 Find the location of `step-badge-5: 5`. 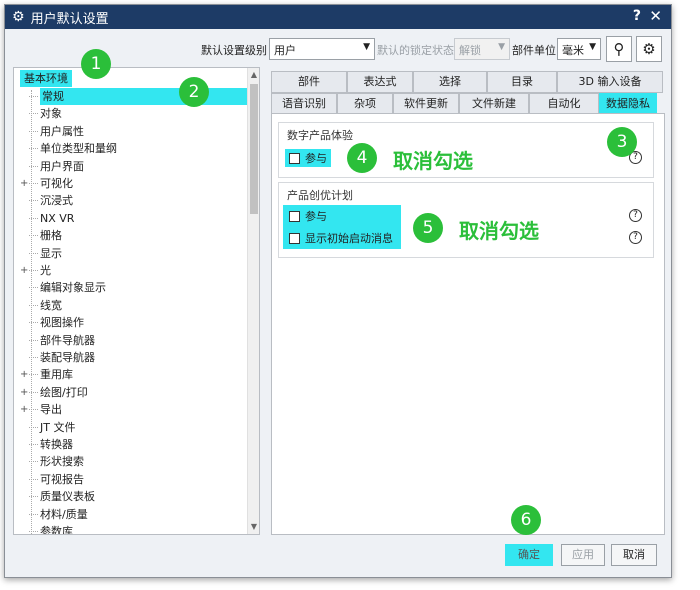

step-badge-5: 5 is located at coordinates (428, 228).